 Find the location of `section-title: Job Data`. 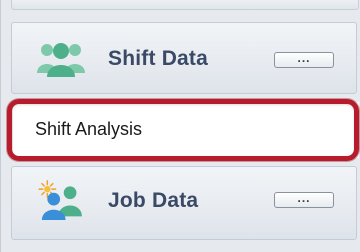

section-title: Job Data is located at coordinates (153, 200).